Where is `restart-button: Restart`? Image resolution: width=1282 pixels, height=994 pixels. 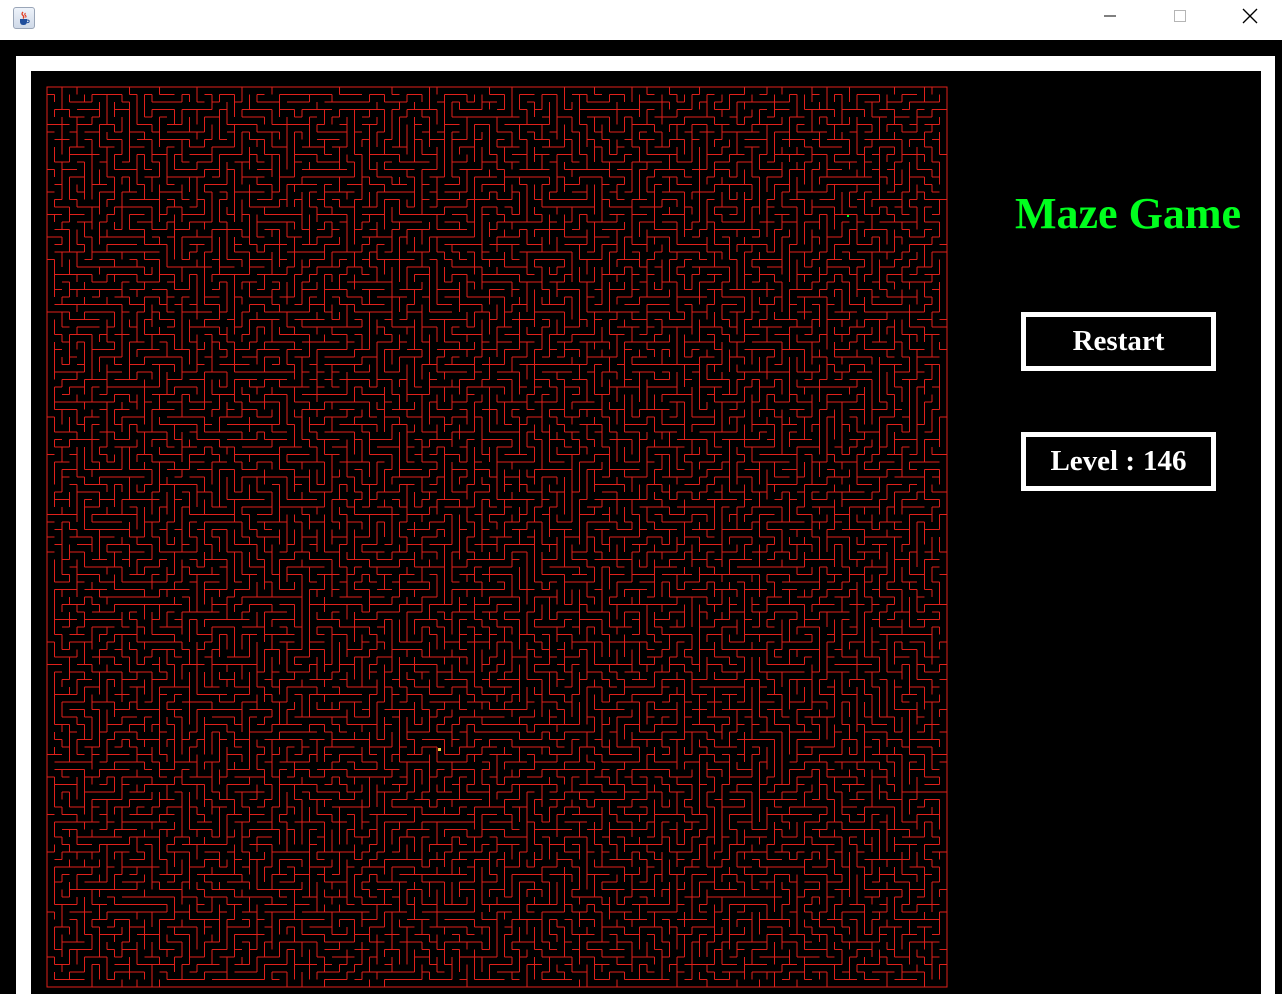 restart-button: Restart is located at coordinates (1118, 341).